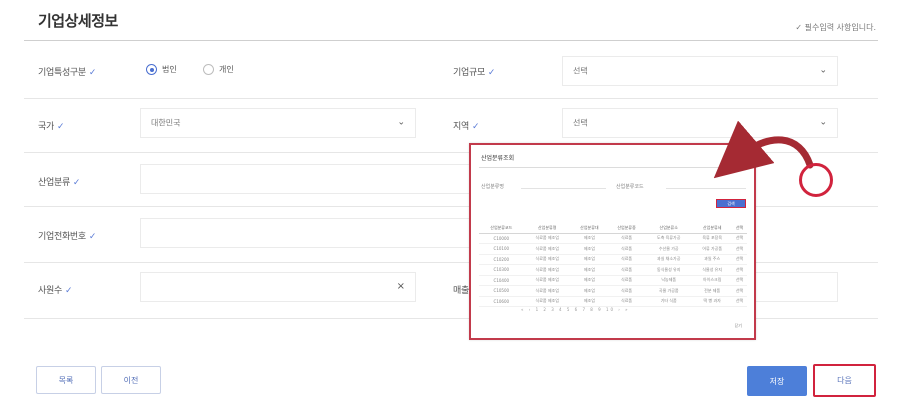  What do you see at coordinates (816, 180) in the screenshot?
I see `annotation-circle-icon` at bounding box center [816, 180].